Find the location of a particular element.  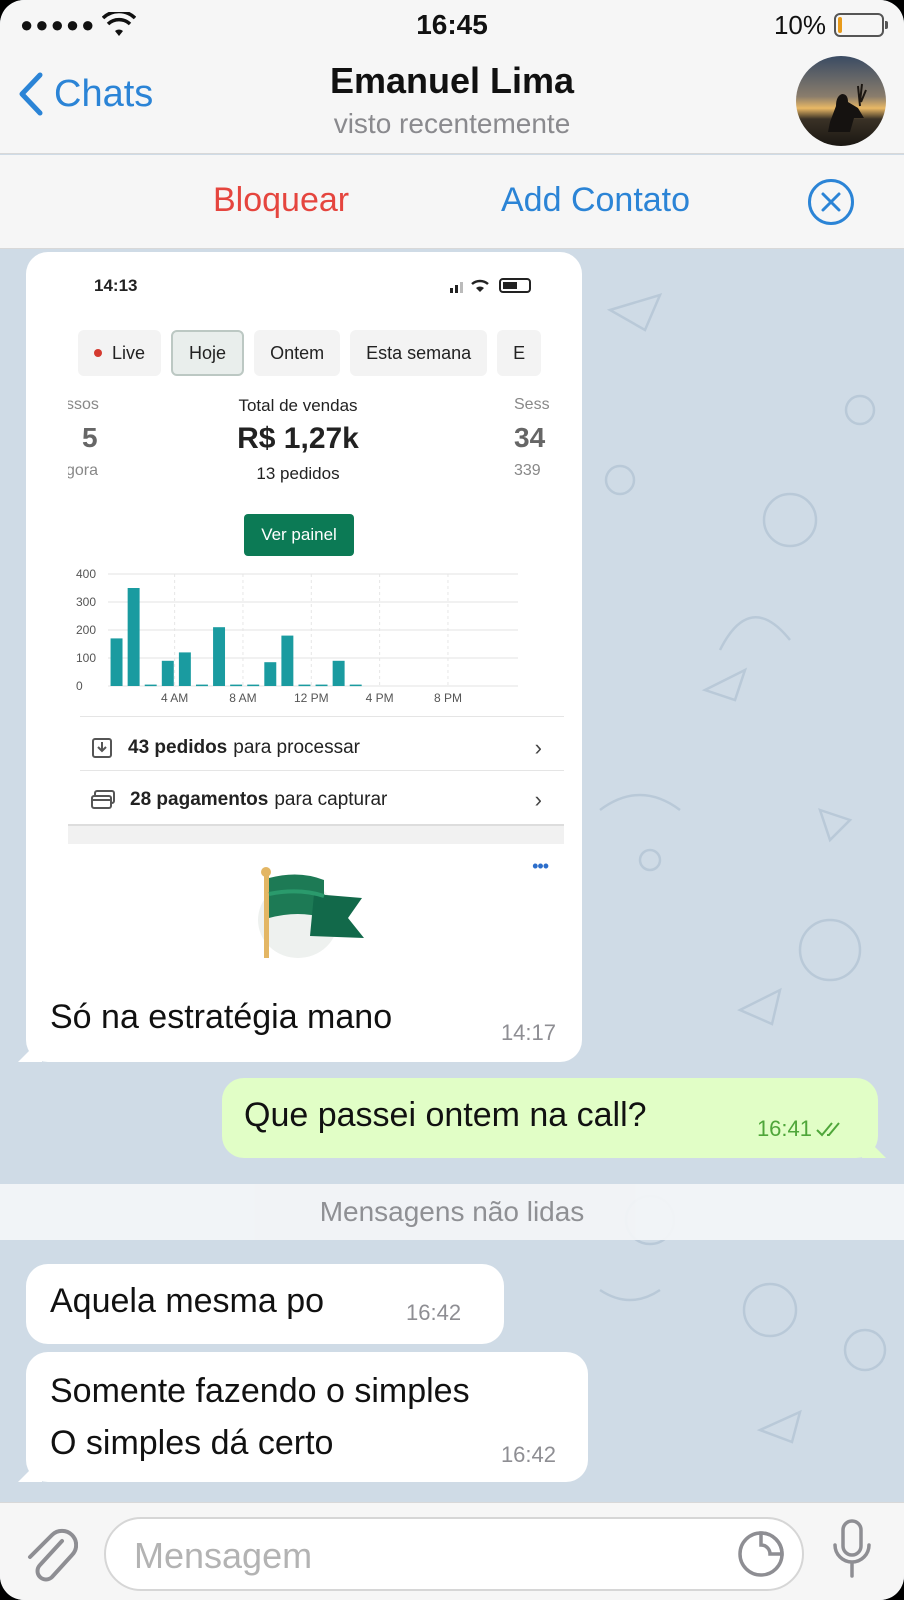

metric-value: R$ 1,27k is located at coordinates (298, 438).